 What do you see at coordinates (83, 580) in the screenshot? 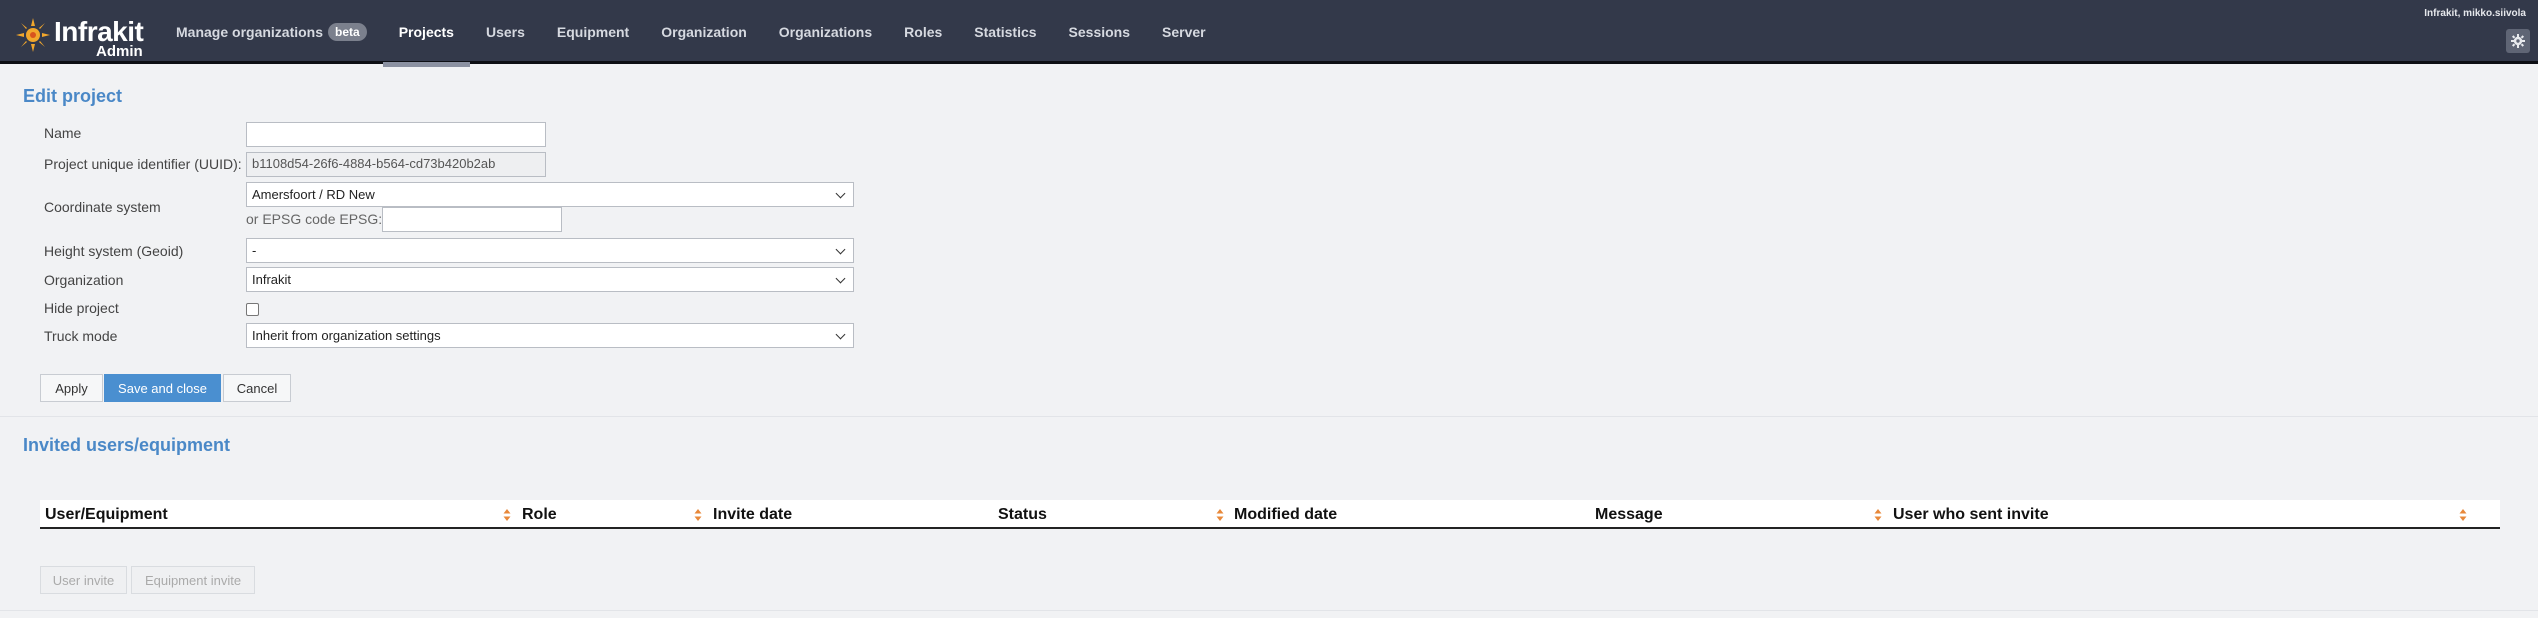
I see `user-invite-button: User invite` at bounding box center [83, 580].